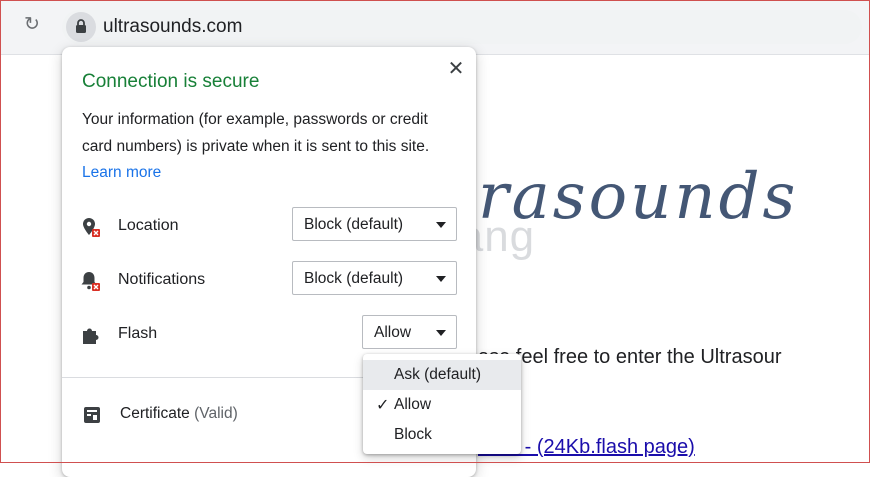 The width and height of the screenshot is (870, 477). I want to click on site-info-button, so click(81, 27).